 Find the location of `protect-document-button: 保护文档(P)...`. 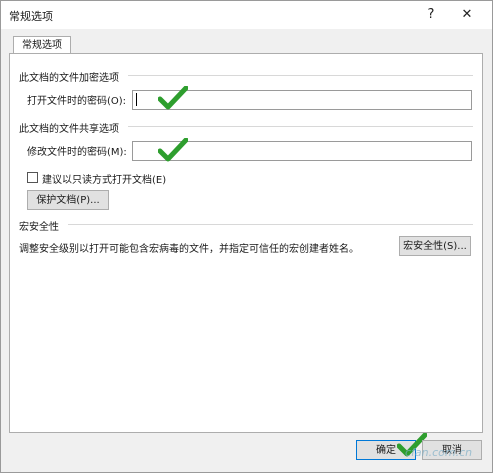

protect-document-button: 保护文档(P)... is located at coordinates (68, 200).